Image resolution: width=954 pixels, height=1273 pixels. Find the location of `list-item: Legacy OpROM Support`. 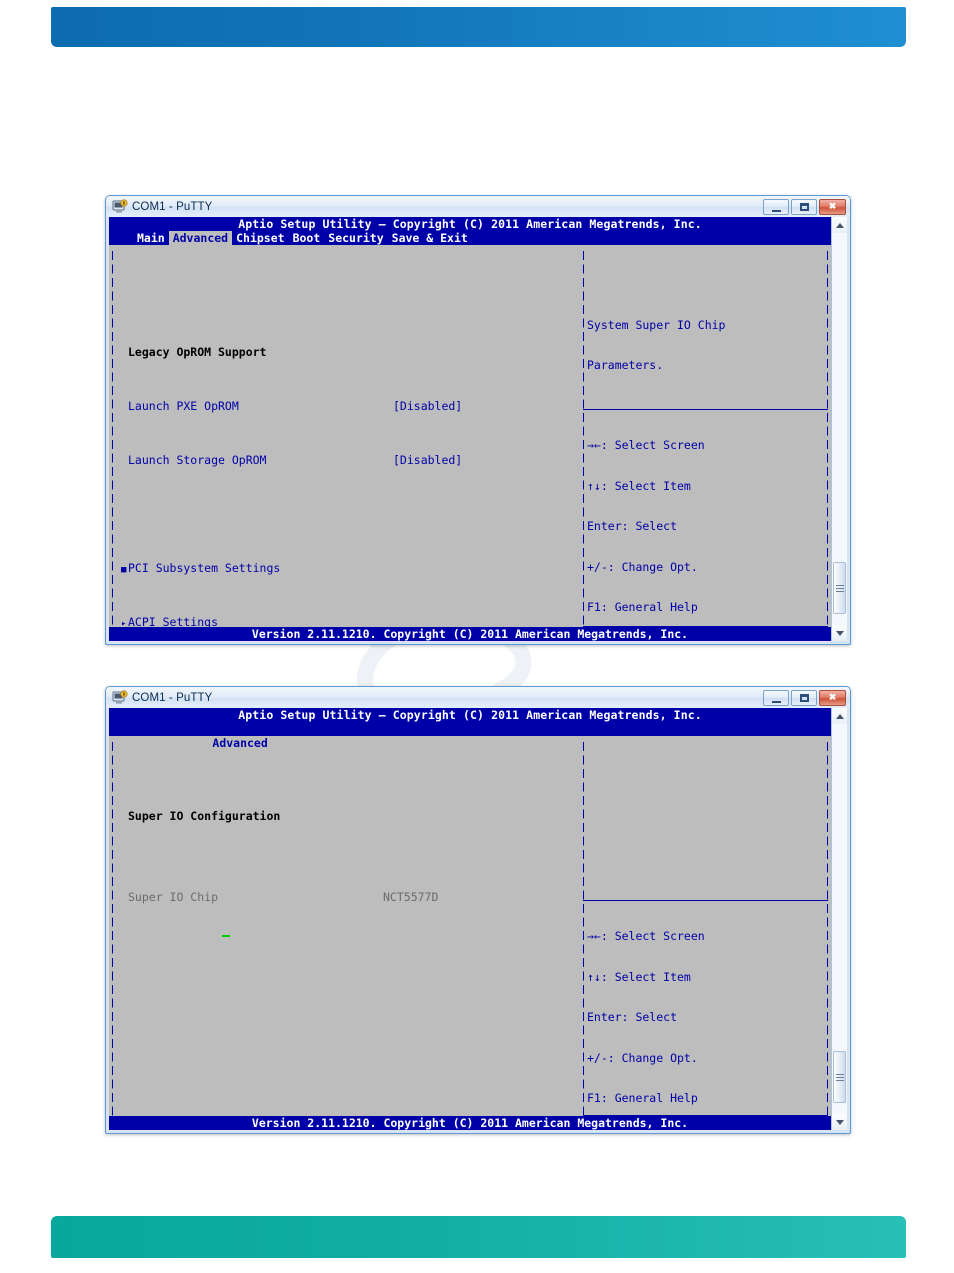

list-item: Legacy OpROM Support is located at coordinates (197, 351).